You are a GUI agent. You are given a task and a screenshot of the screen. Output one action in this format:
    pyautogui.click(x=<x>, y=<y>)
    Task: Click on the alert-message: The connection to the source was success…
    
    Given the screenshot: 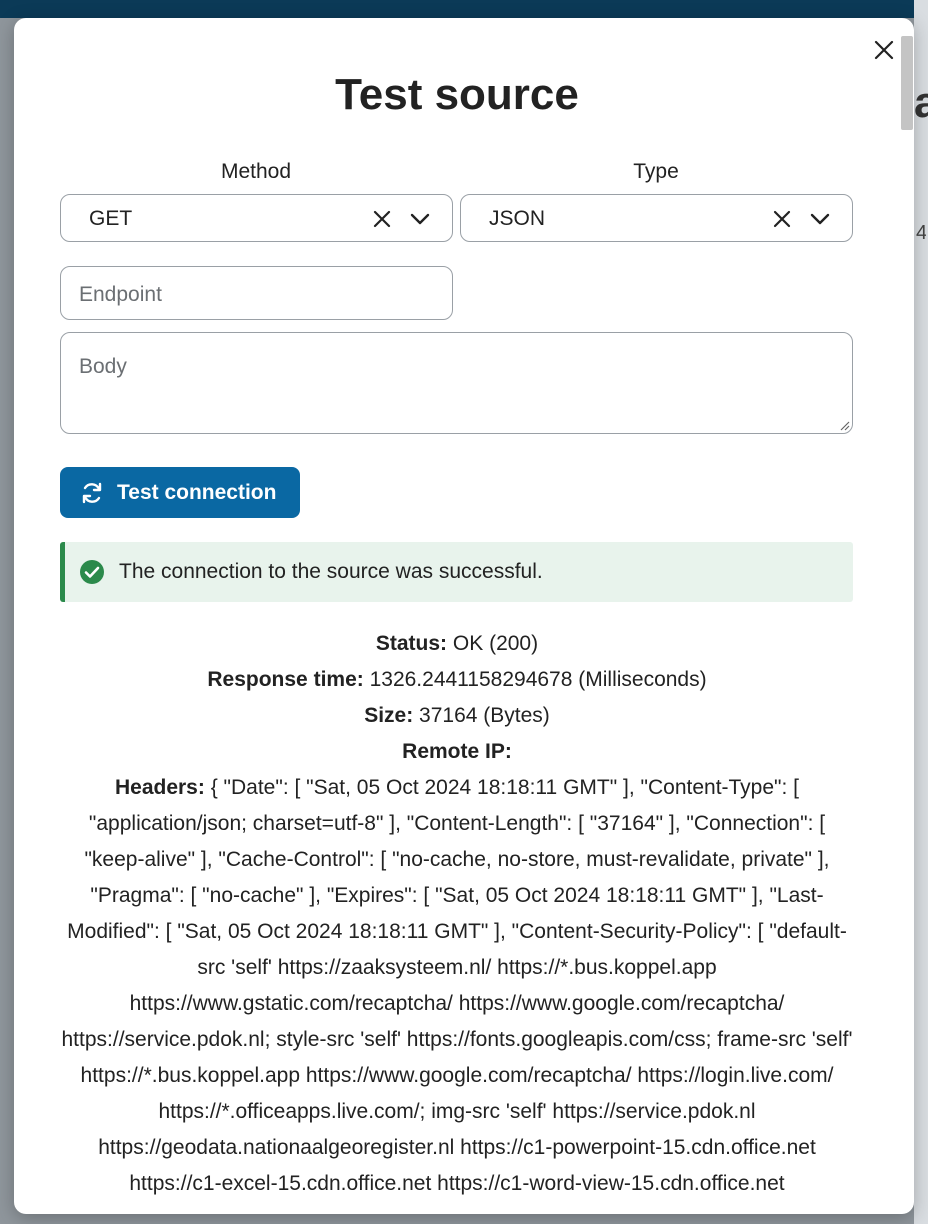 What is the action you would take?
    pyautogui.click(x=331, y=571)
    